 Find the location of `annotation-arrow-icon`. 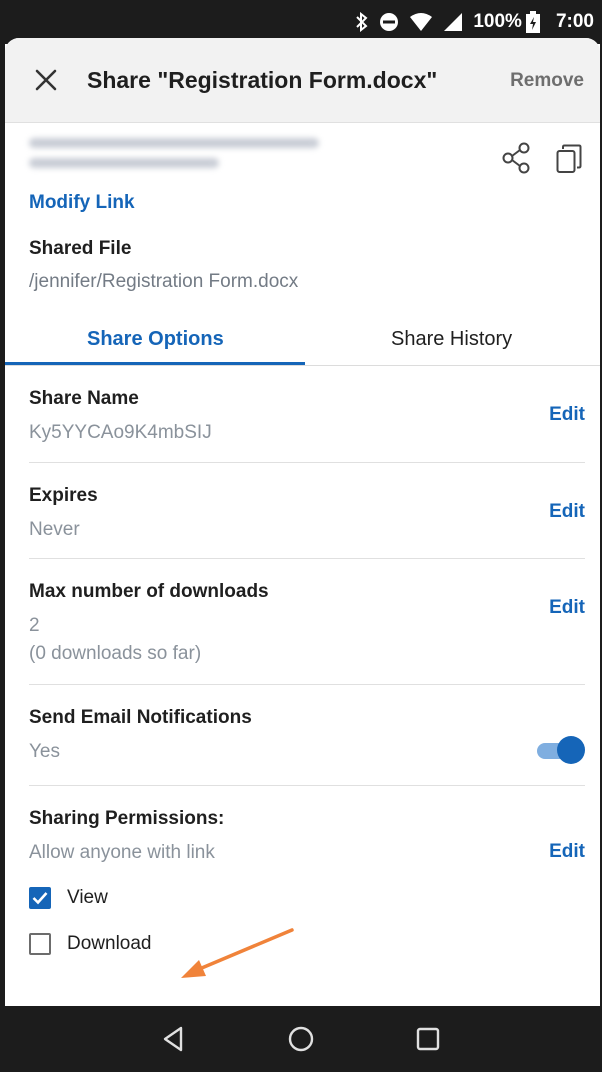

annotation-arrow-icon is located at coordinates (237, 953).